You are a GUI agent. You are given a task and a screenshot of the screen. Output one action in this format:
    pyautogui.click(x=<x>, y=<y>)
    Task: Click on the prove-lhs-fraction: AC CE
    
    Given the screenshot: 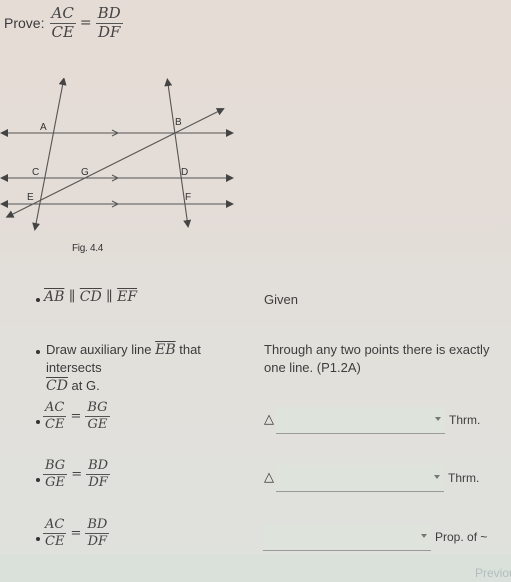 What is the action you would take?
    pyautogui.click(x=62, y=22)
    